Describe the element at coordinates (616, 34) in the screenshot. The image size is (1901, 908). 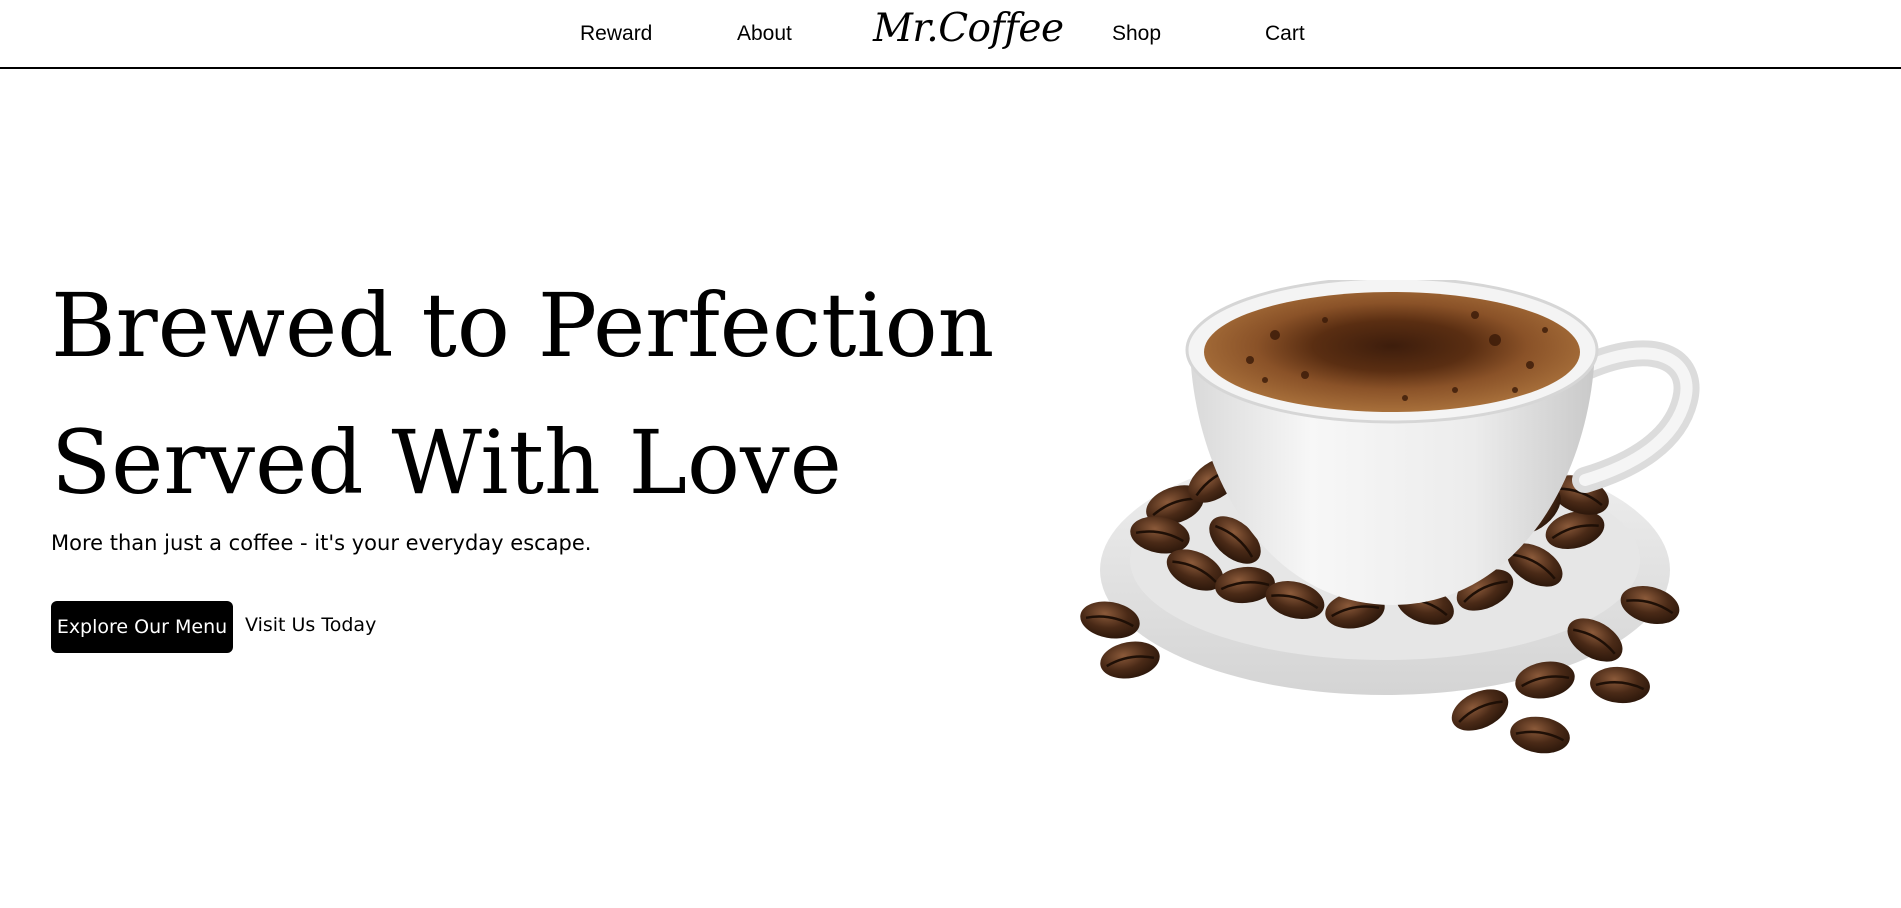
I see `nav-link-reward: Reward` at that location.